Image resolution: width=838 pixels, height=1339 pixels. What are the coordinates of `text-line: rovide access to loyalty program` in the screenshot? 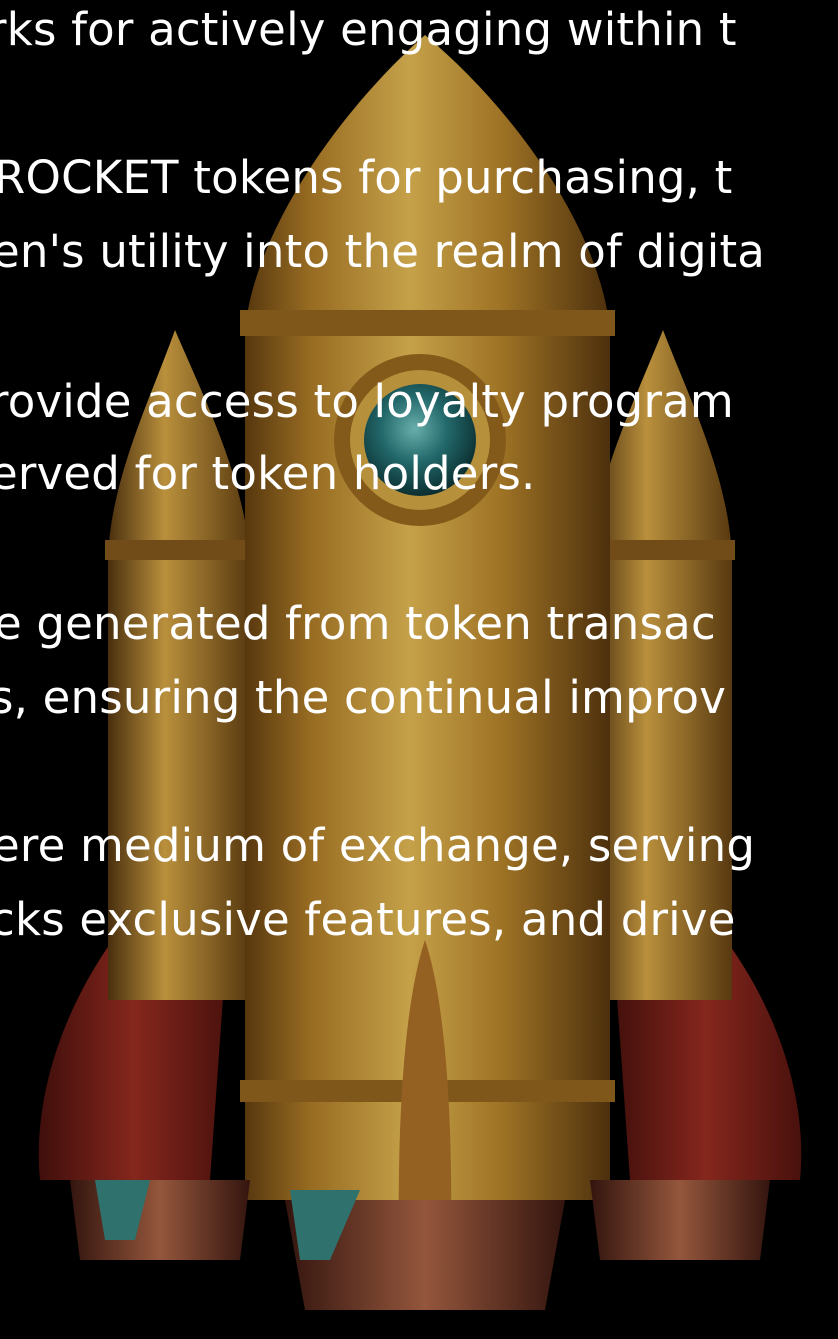 It's located at (367, 401).